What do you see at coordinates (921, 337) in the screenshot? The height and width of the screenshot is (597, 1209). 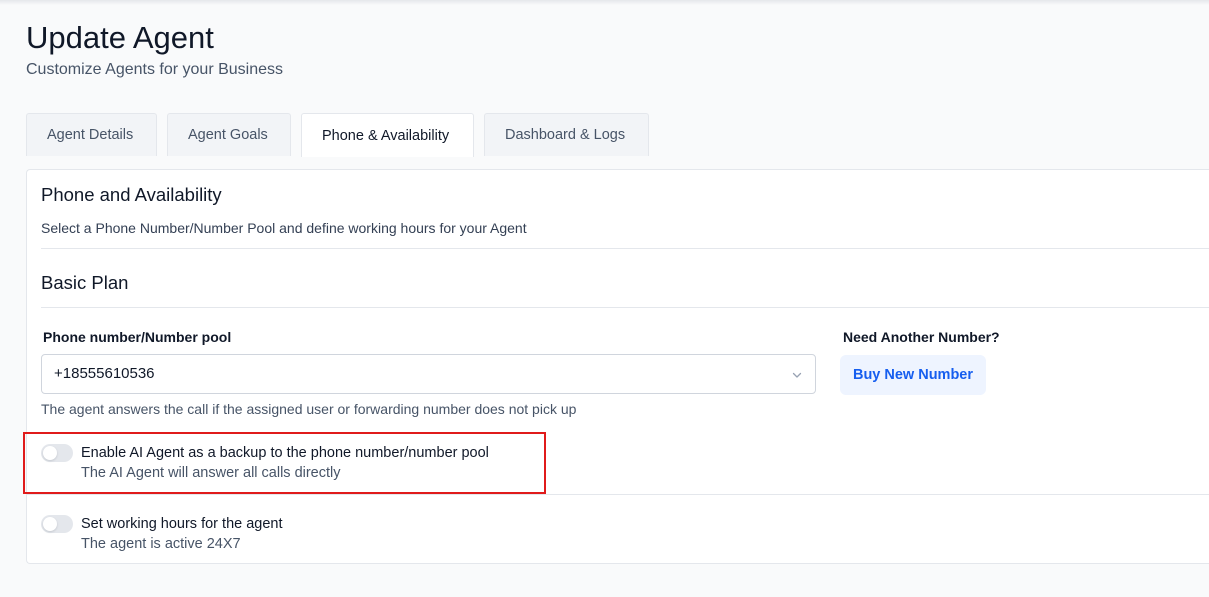 I see `need-another-number-label: Need Another Number?` at bounding box center [921, 337].